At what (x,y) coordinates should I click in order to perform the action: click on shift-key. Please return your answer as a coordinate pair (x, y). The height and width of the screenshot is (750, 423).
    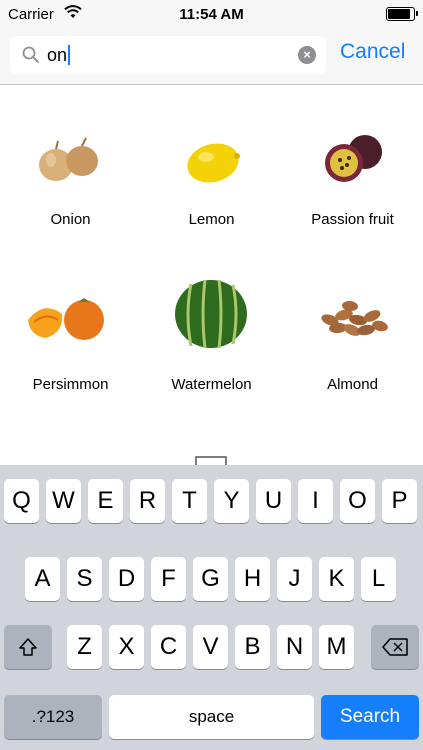
    Looking at the image, I should click on (28, 647).